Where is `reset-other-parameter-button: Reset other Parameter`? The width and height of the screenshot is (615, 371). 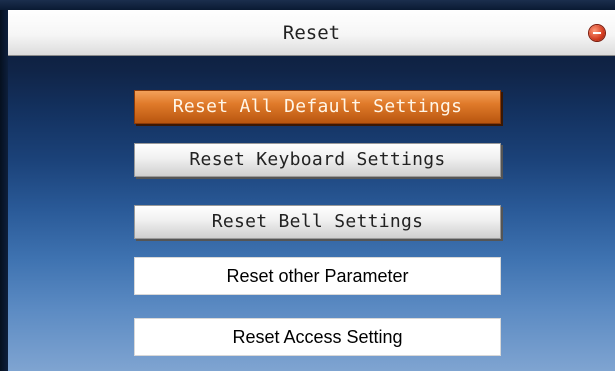
reset-other-parameter-button: Reset other Parameter is located at coordinates (317, 276).